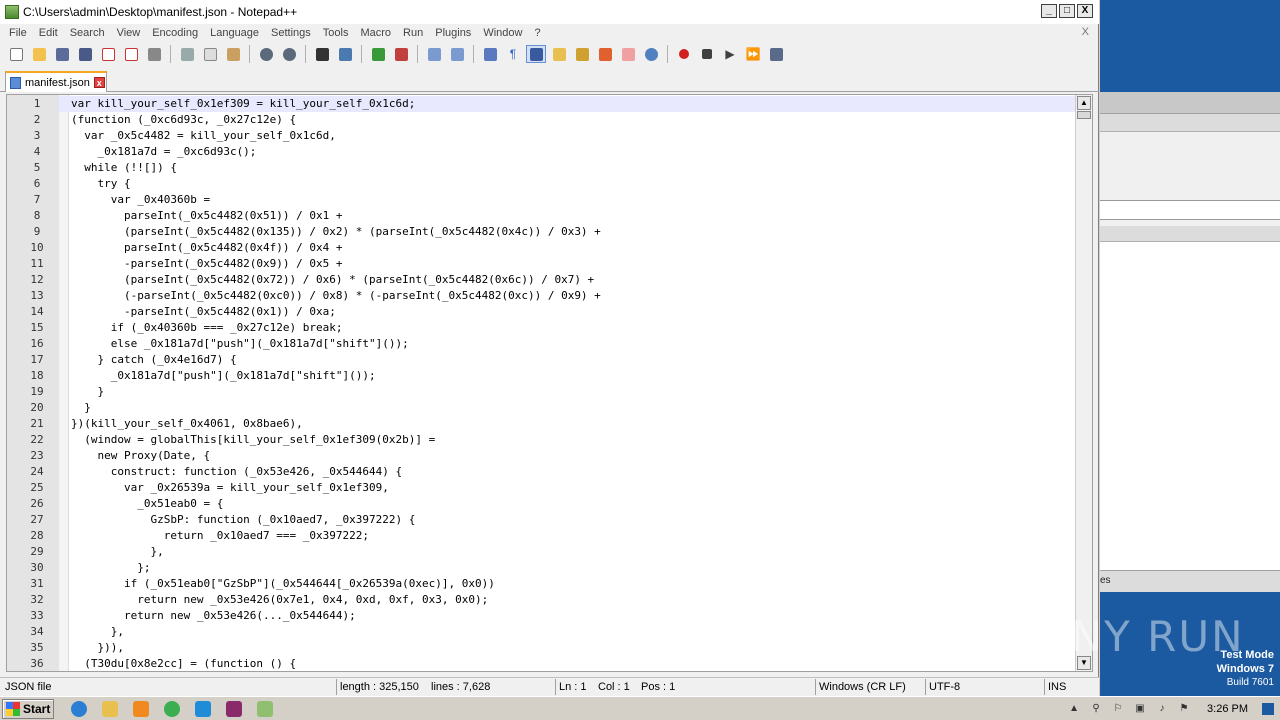 This screenshot has height=720, width=1280. Describe the element at coordinates (1085, 11) in the screenshot. I see `close-button: X` at that location.